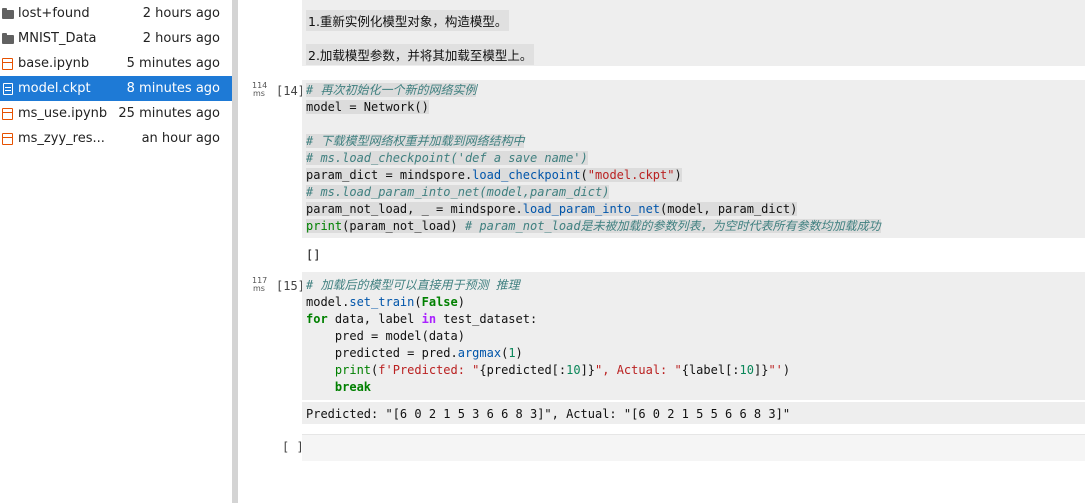  I want to click on file-item-lost-found: lost+found 2 hours ago, so click(116, 13).